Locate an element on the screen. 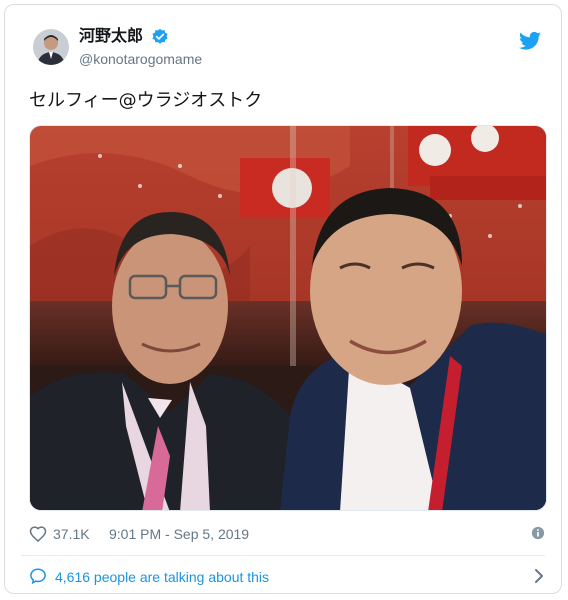 This screenshot has height=600, width=568. verified-badge-icon is located at coordinates (160, 36).